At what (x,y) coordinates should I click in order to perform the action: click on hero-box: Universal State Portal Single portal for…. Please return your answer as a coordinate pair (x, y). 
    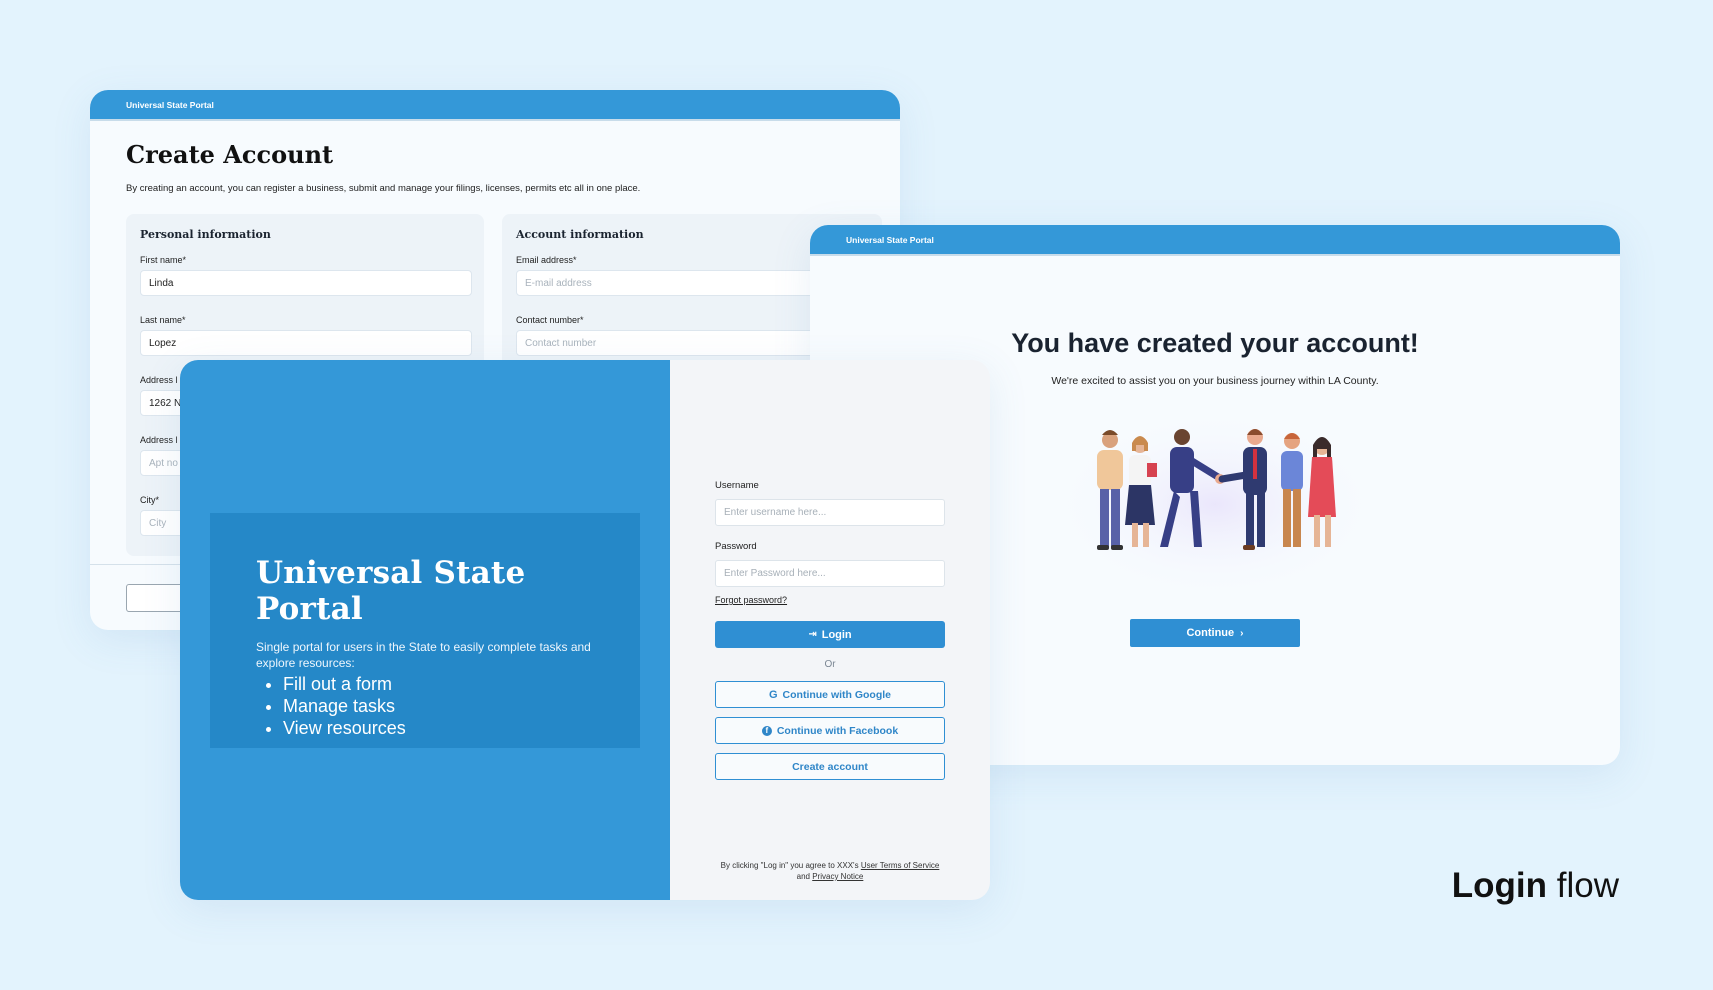
    Looking at the image, I should click on (425, 630).